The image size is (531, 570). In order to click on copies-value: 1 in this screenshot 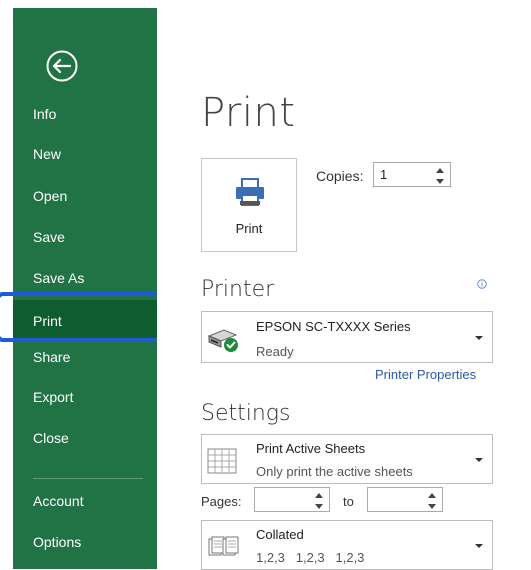, I will do `click(384, 174)`.